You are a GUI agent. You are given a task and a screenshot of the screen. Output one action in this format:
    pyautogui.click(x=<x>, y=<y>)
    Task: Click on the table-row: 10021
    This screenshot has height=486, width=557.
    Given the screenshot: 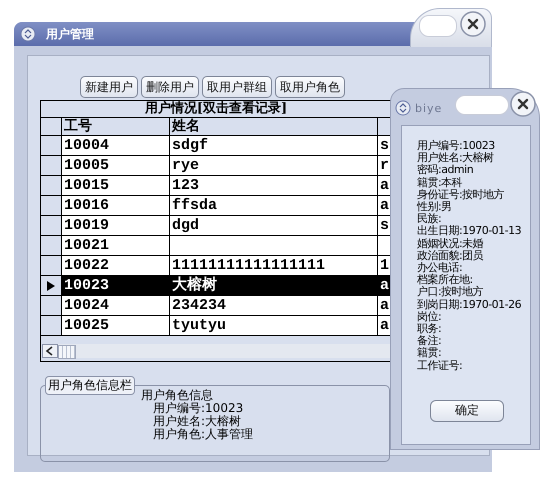 What is the action you would take?
    pyautogui.click(x=216, y=246)
    